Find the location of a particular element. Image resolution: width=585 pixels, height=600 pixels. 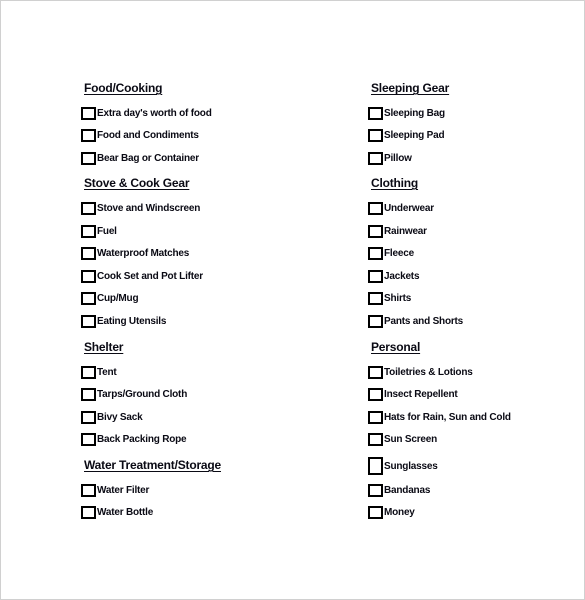

section-heading-stove-cook-gear: Stove & Cook Gear is located at coordinates (137, 183).